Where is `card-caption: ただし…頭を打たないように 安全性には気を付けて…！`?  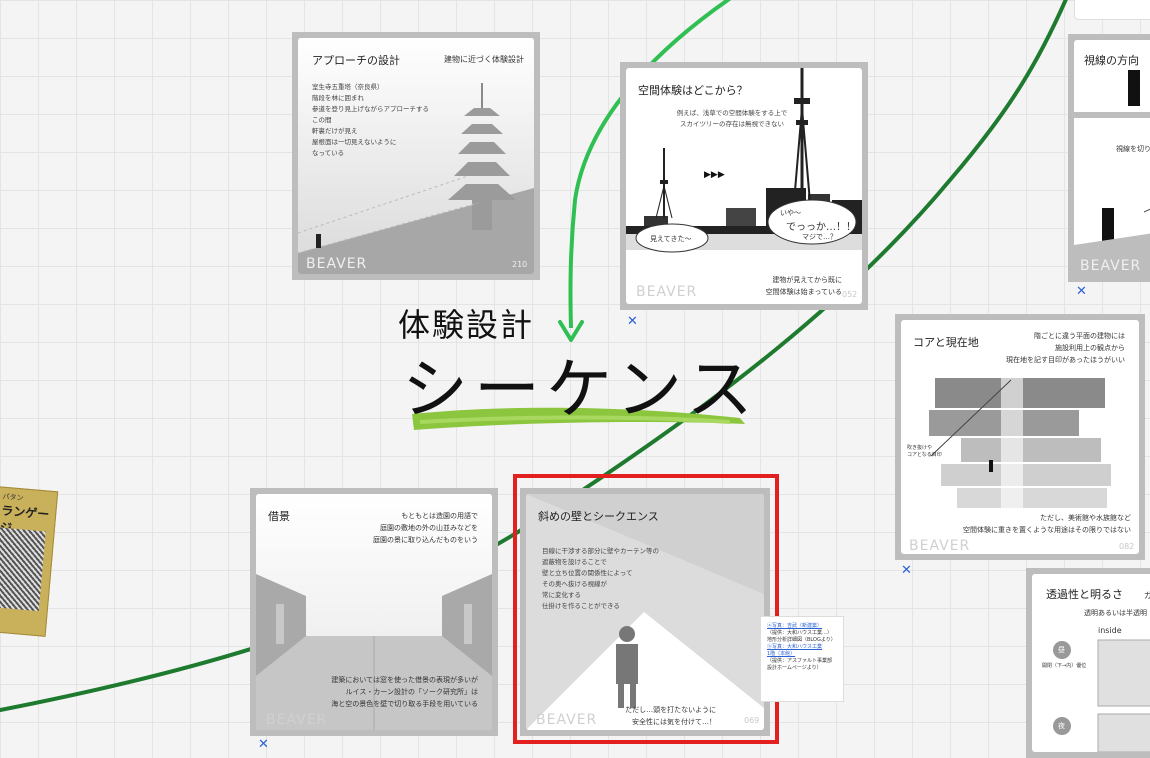
card-caption: ただし…頭を打たないように 安全性には気を付けて…！ is located at coordinates (670, 716).